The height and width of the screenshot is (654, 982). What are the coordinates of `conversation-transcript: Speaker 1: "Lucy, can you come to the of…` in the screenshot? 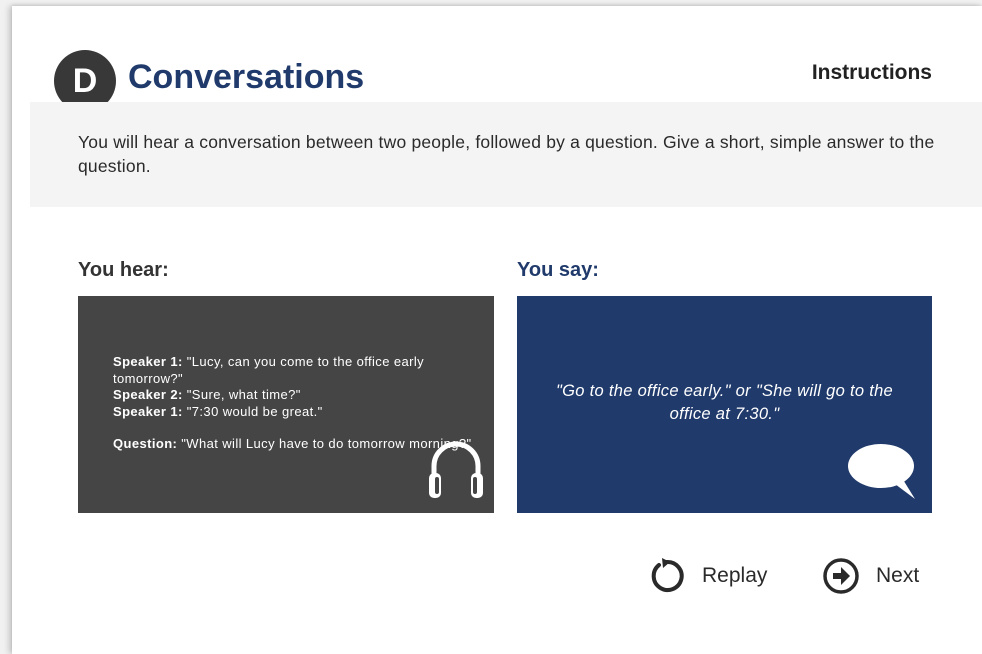 It's located at (293, 403).